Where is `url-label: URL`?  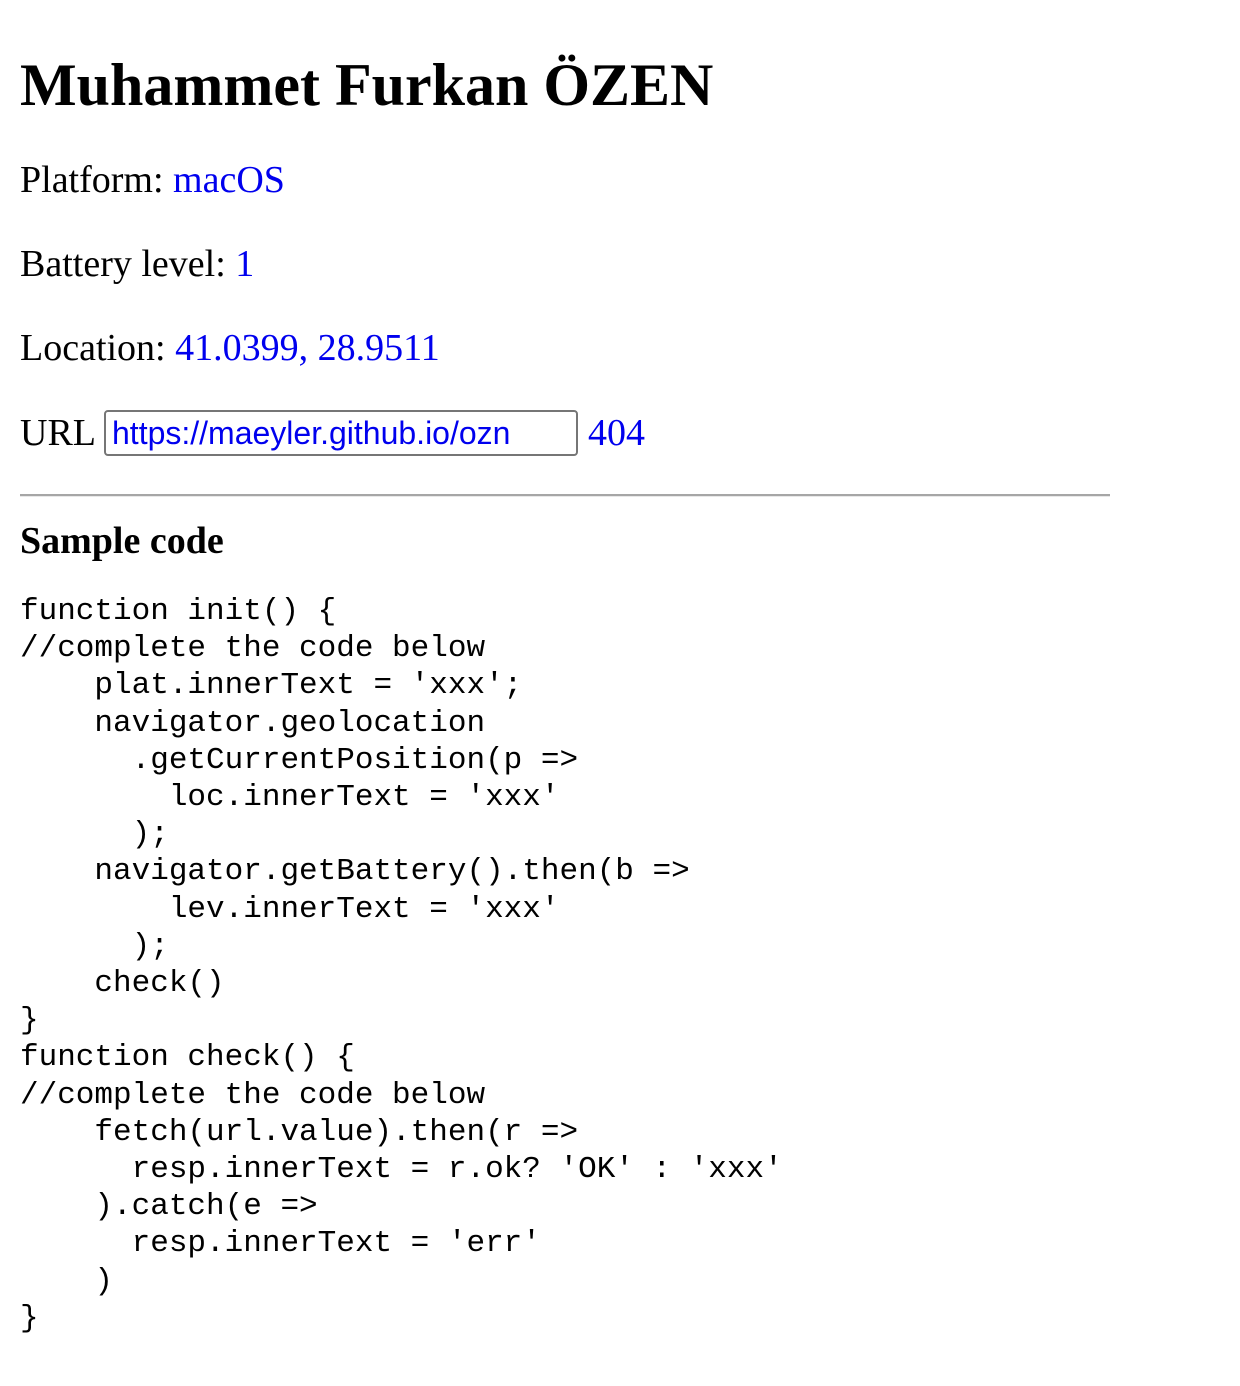 url-label: URL is located at coordinates (58, 433).